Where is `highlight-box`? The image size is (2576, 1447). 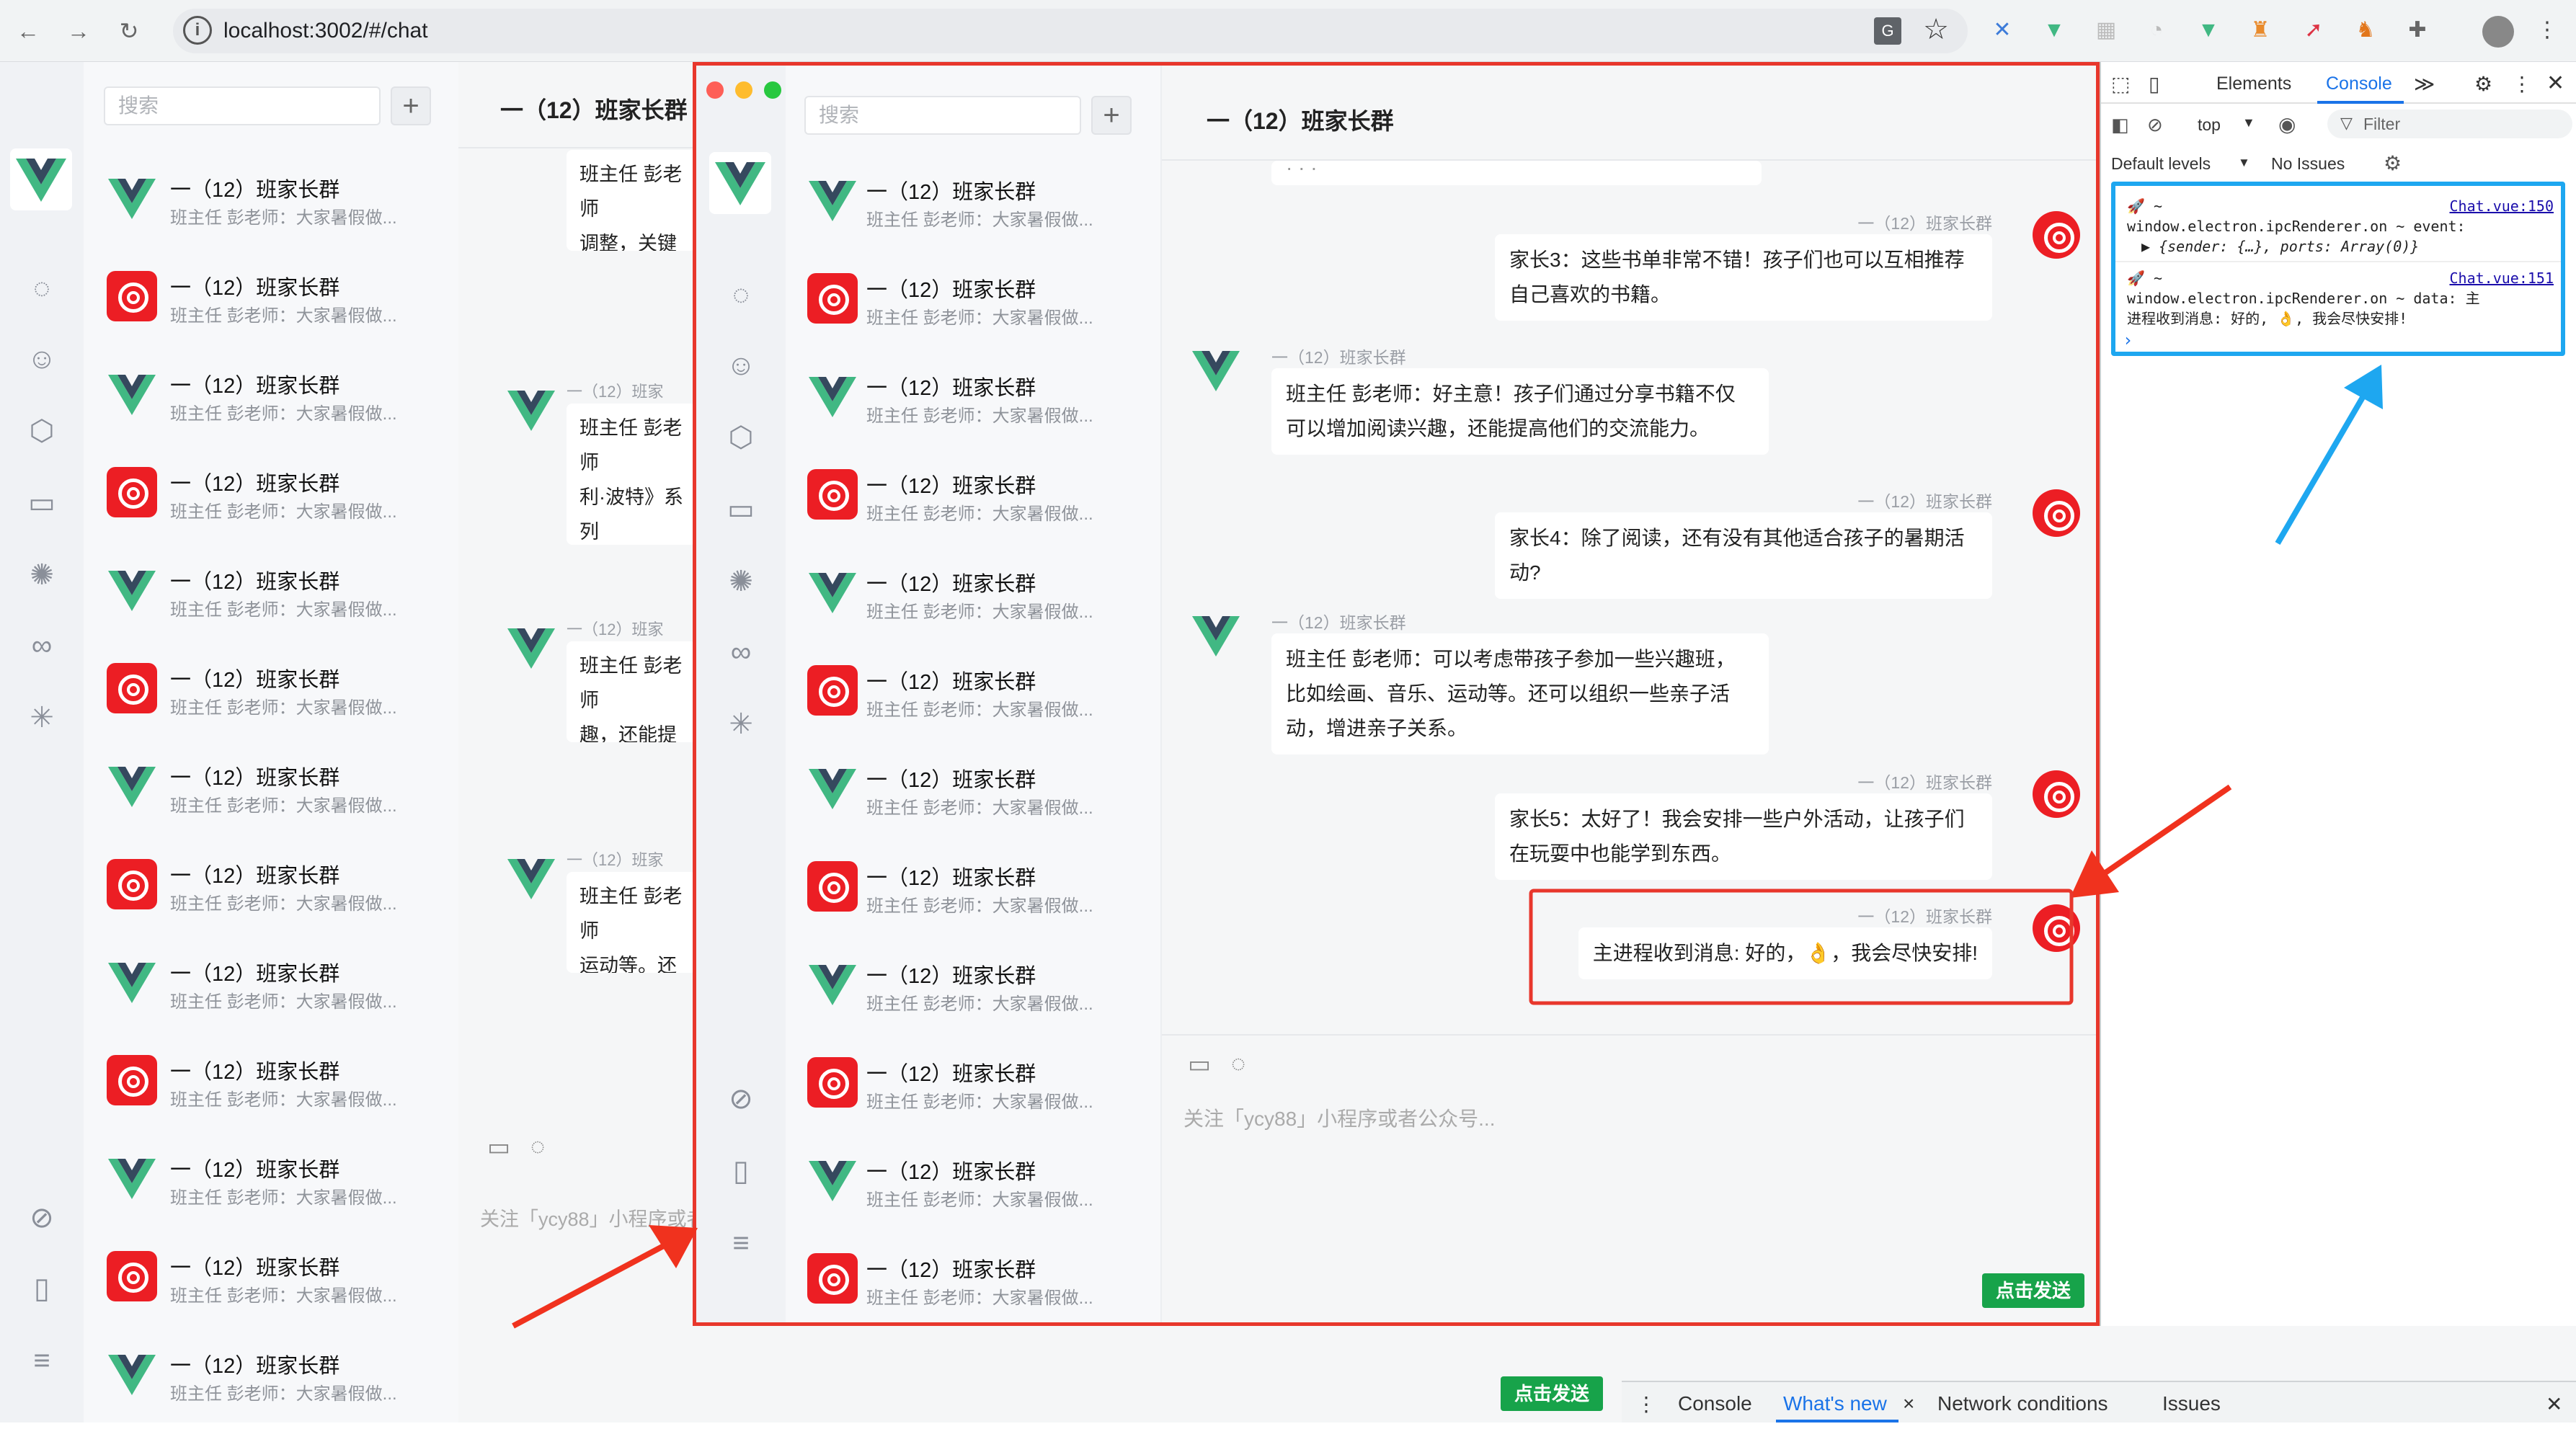 highlight-box is located at coordinates (1801, 947).